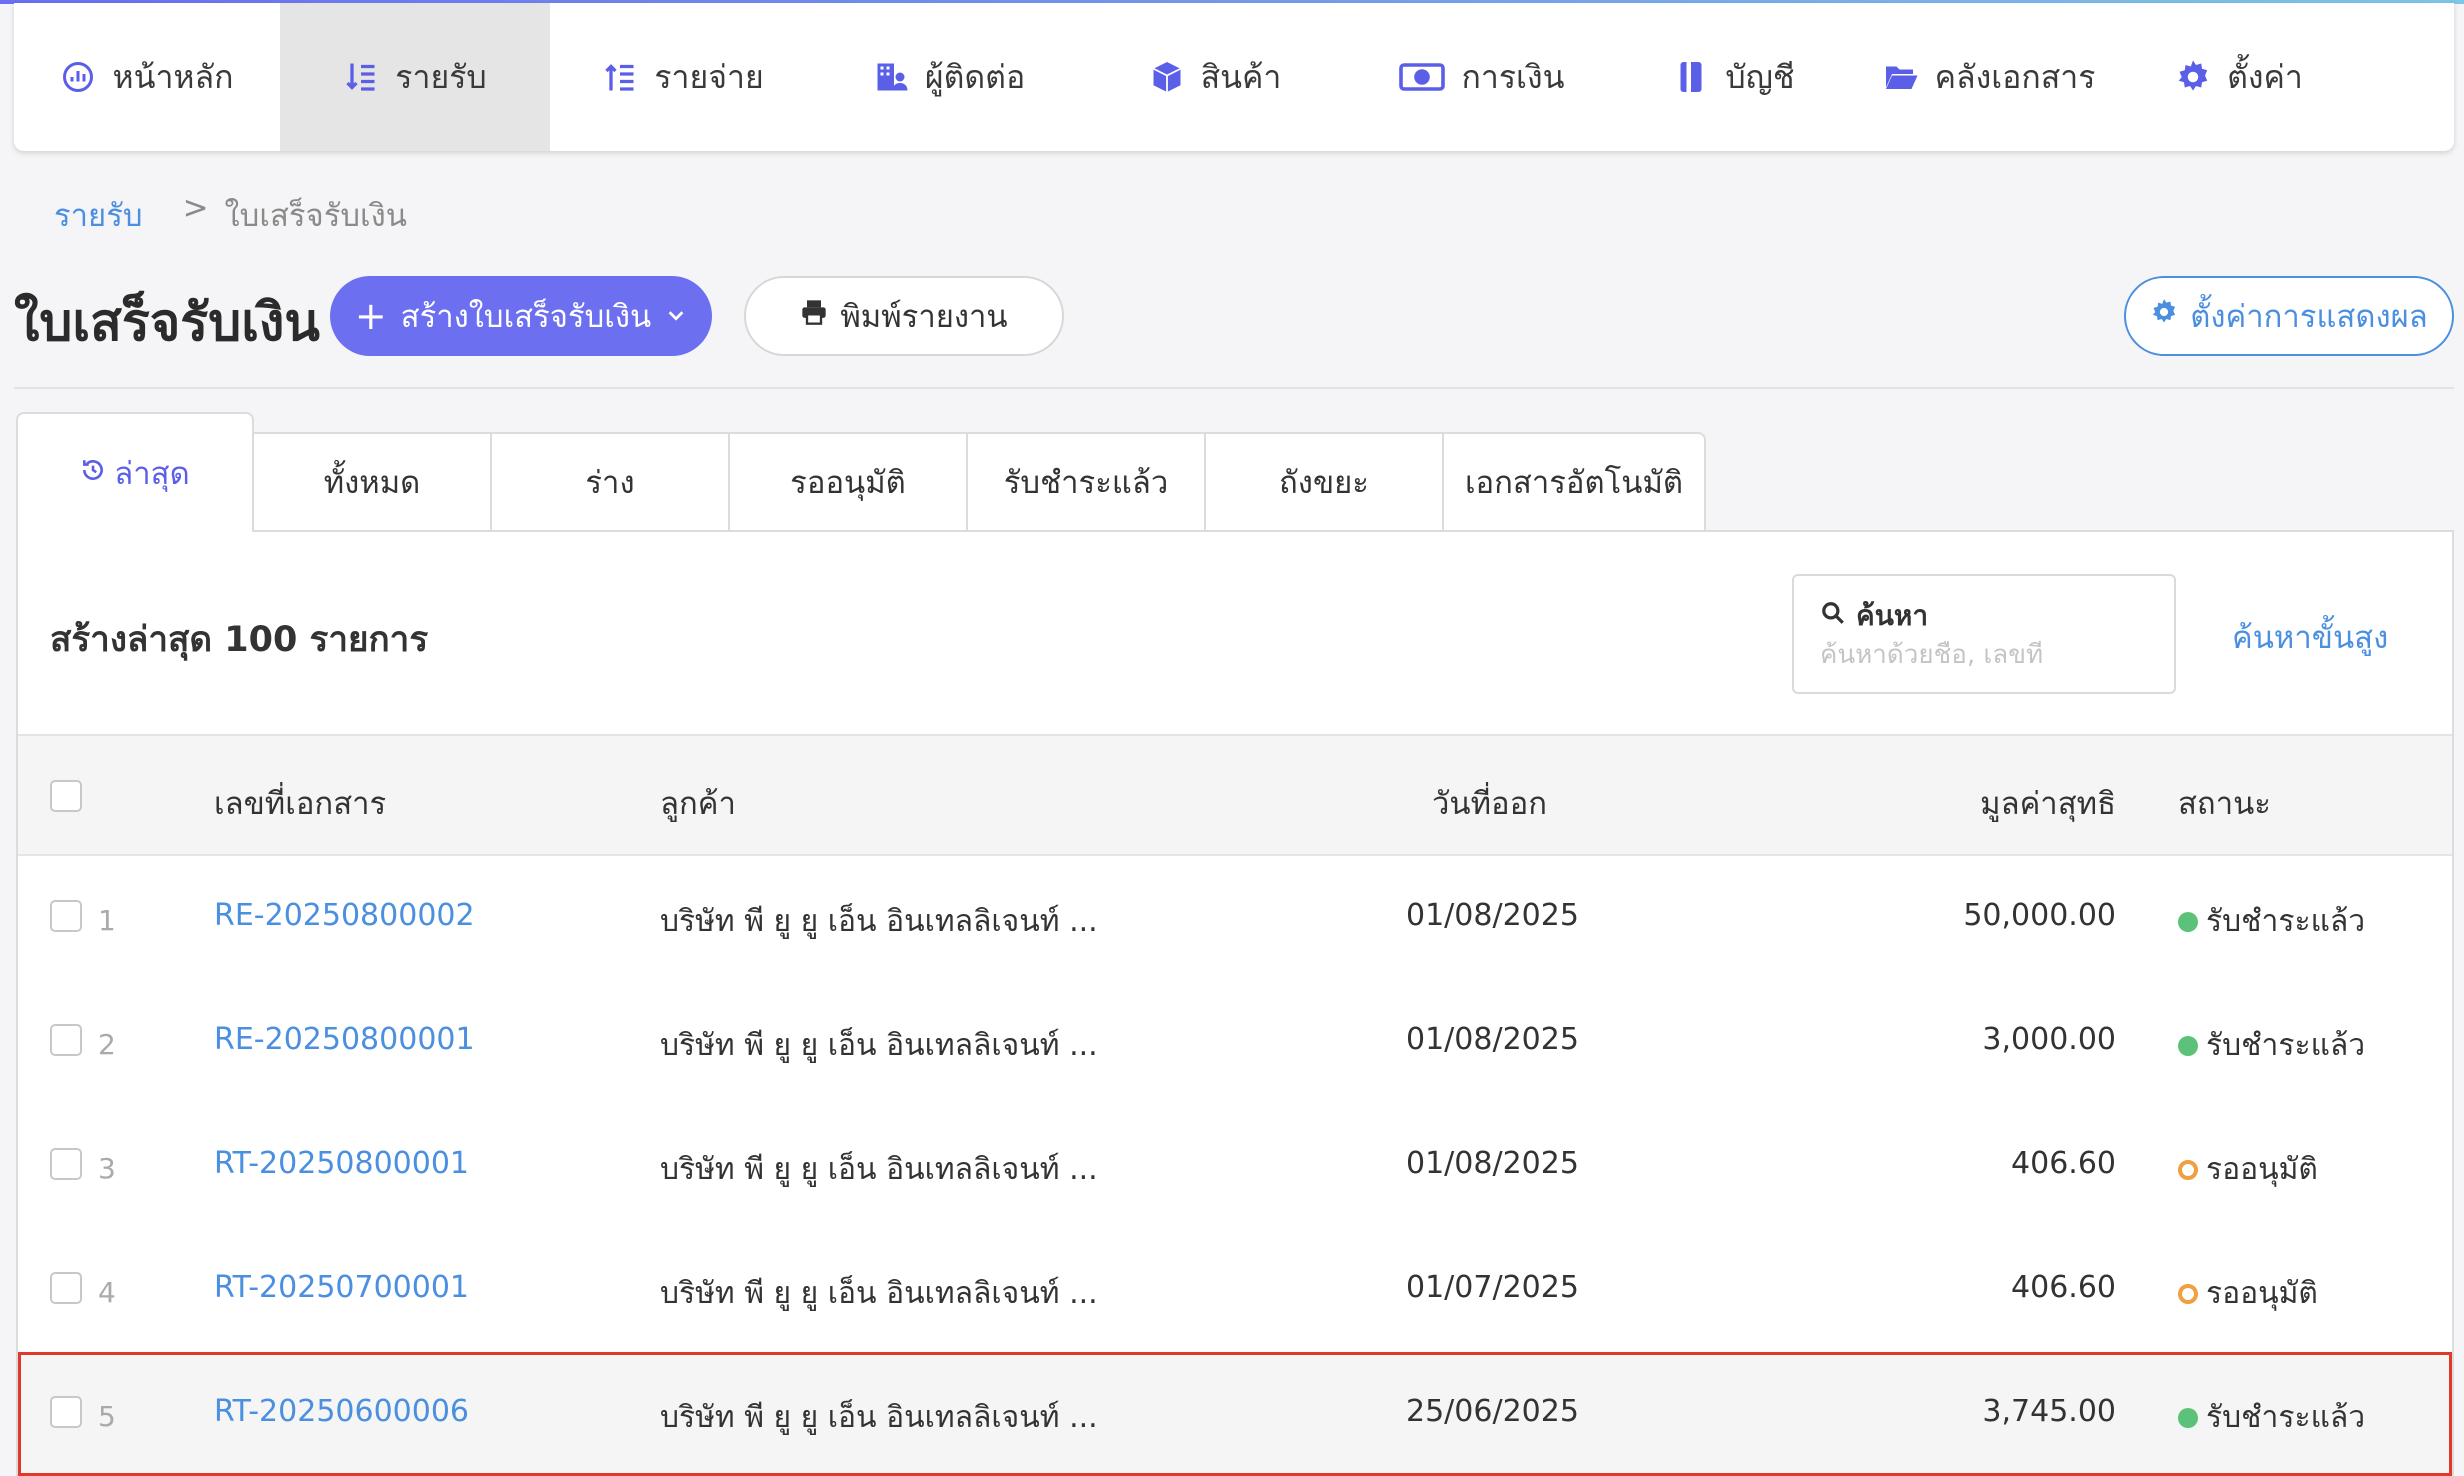 This screenshot has width=2464, height=1476. What do you see at coordinates (1984, 634) in the screenshot?
I see `search-box: ค้นหา` at bounding box center [1984, 634].